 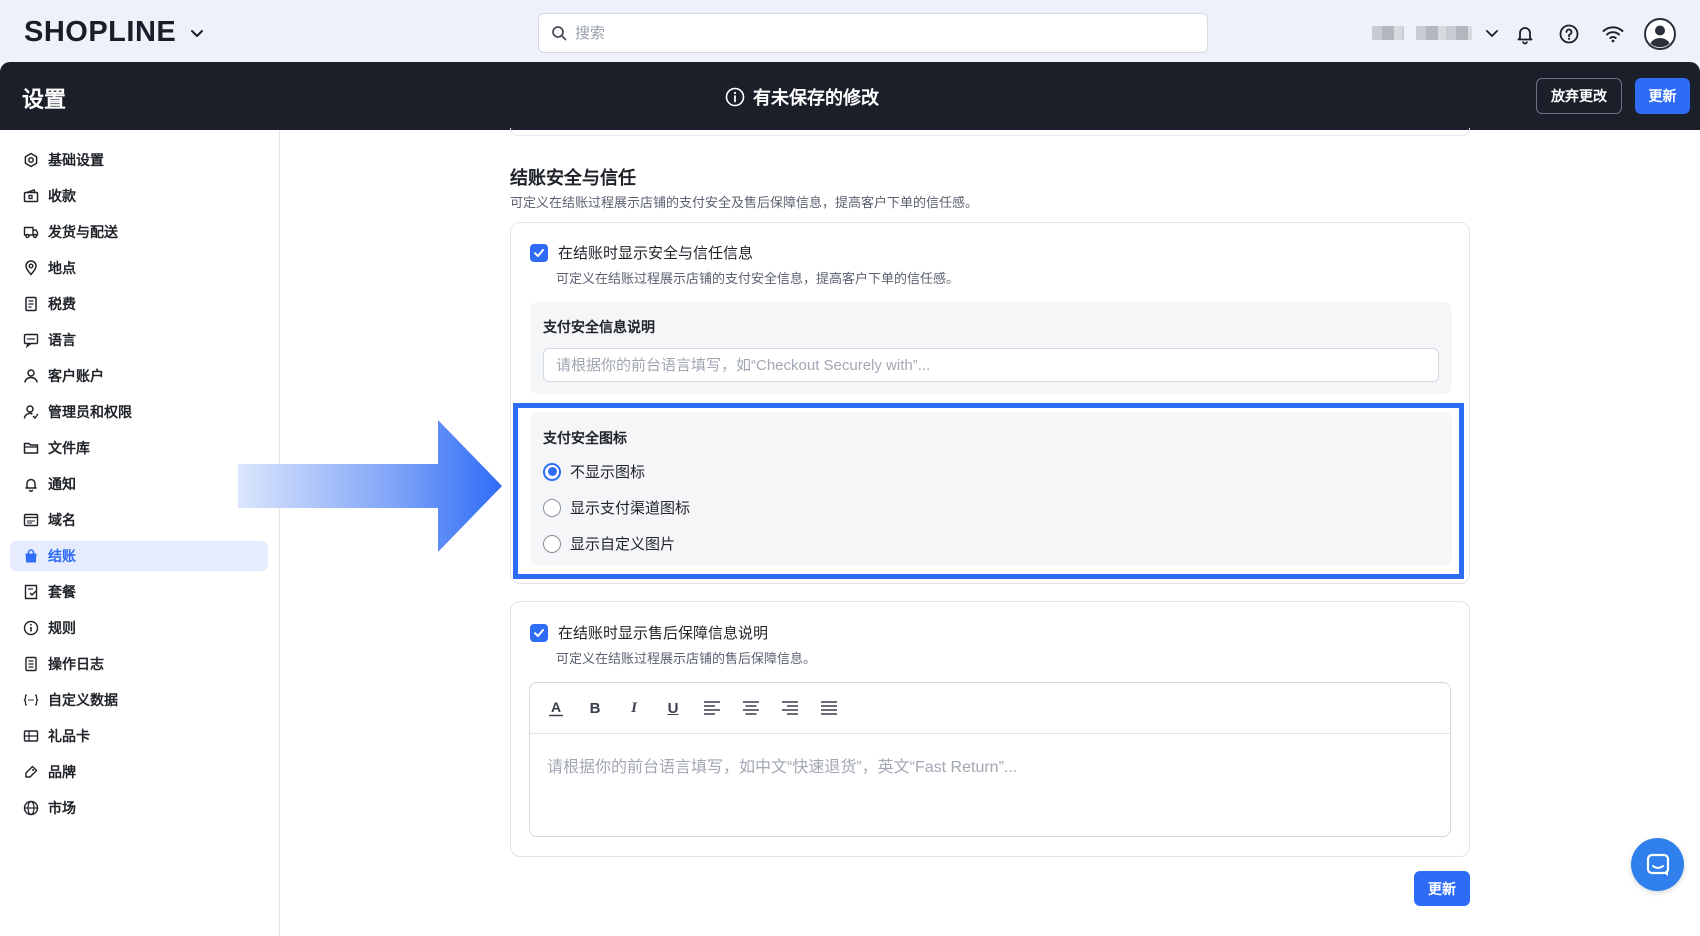 What do you see at coordinates (139, 232) in the screenshot?
I see `sidebar-item-shipping: 发货与配送` at bounding box center [139, 232].